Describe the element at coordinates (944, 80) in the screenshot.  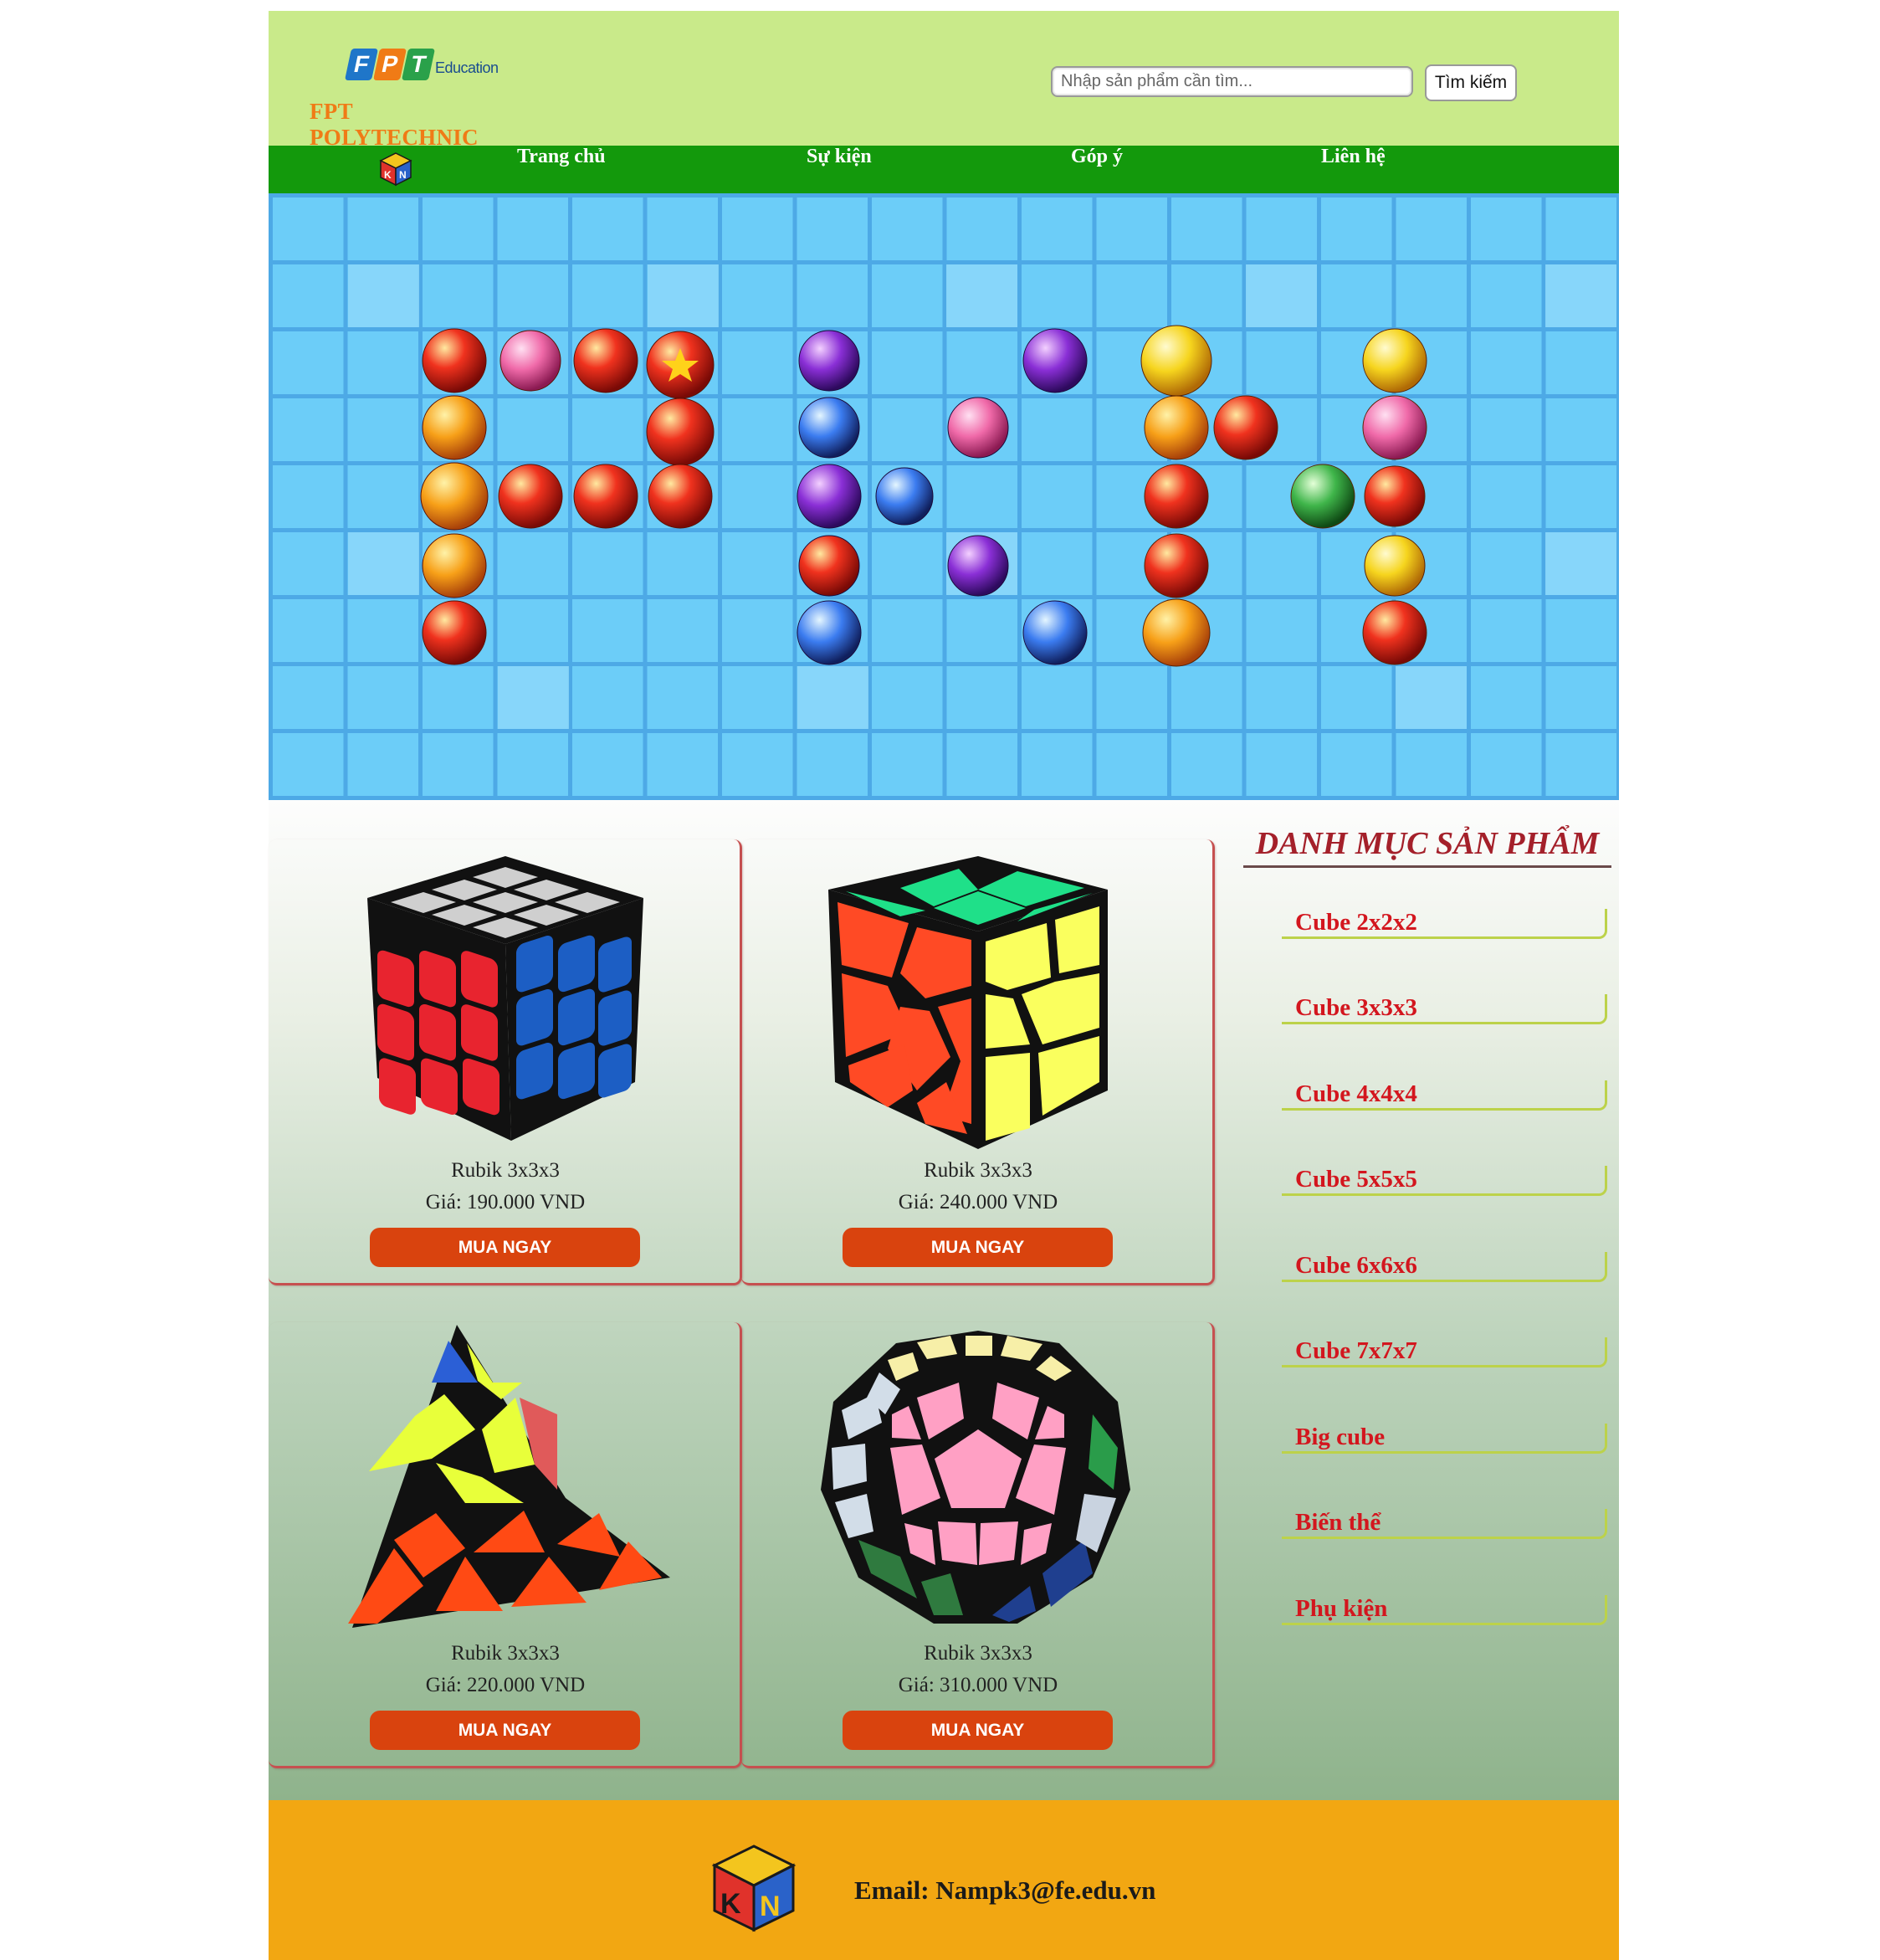
I see `header: F P T Education FPT POLYTECHNIC Tìm kiếm` at that location.